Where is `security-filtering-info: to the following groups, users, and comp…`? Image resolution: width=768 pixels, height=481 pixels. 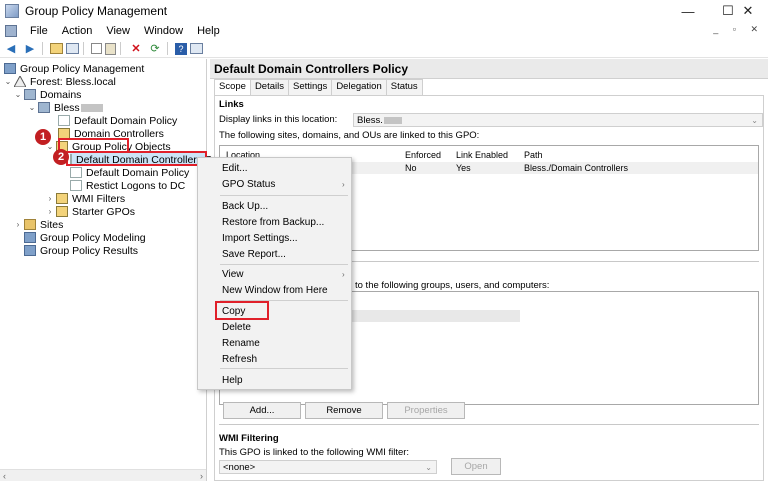
security-filtering-info: to the following groups, users, and comp… is located at coordinates (452, 285).